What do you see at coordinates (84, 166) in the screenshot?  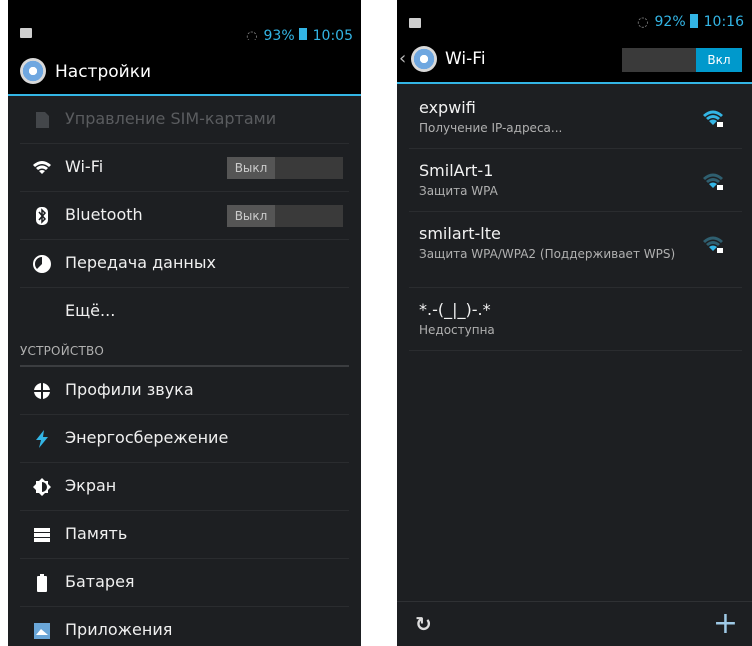 I see `settings-item-label: Wi-Fi` at bounding box center [84, 166].